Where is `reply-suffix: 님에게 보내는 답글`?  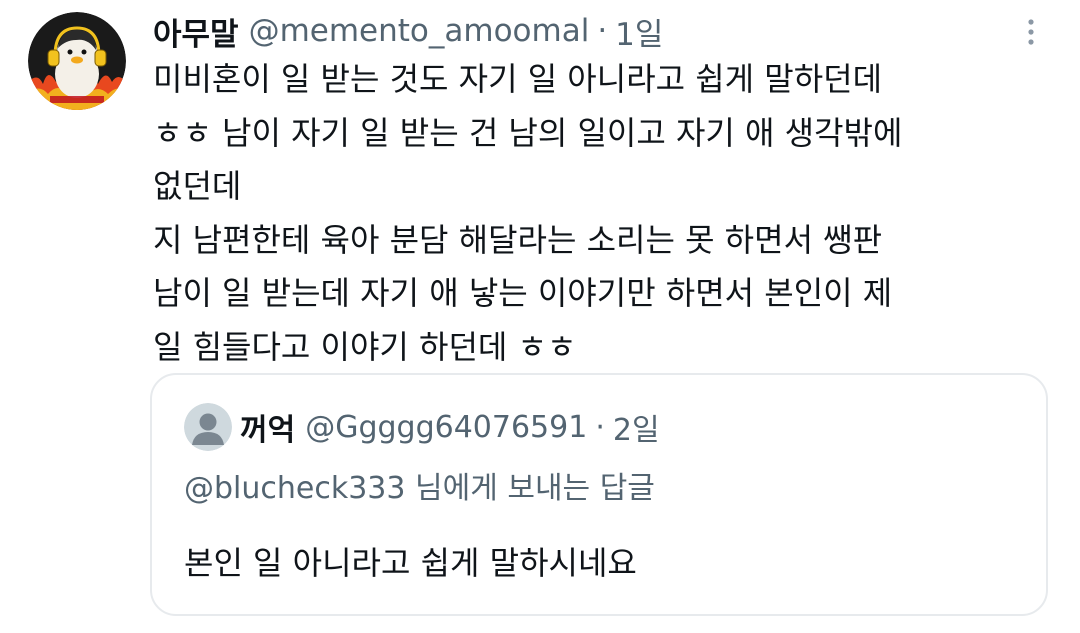 reply-suffix: 님에게 보내는 답글 is located at coordinates (530, 488).